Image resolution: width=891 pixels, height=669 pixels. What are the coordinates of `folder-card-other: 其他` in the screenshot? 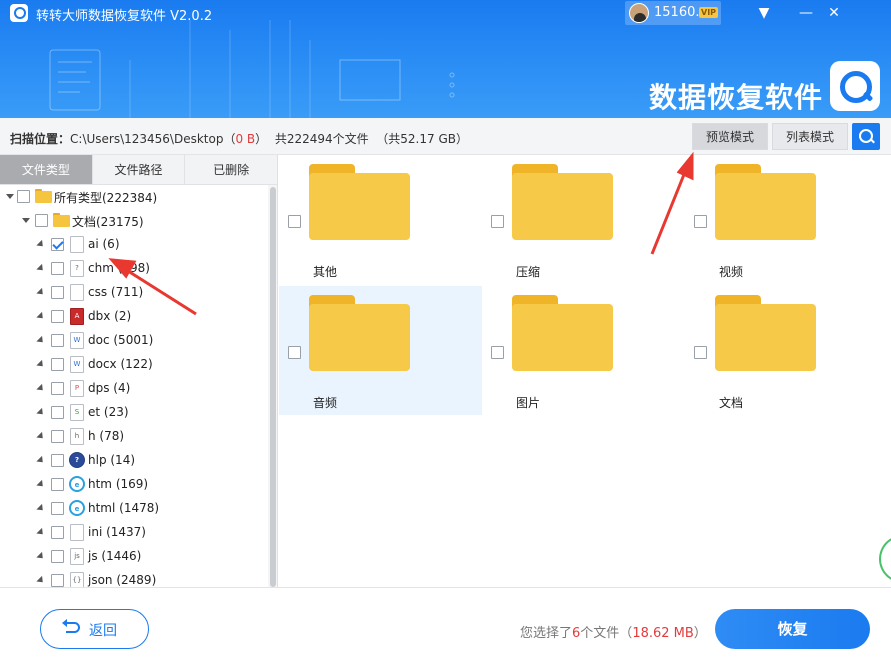 It's located at (380, 219).